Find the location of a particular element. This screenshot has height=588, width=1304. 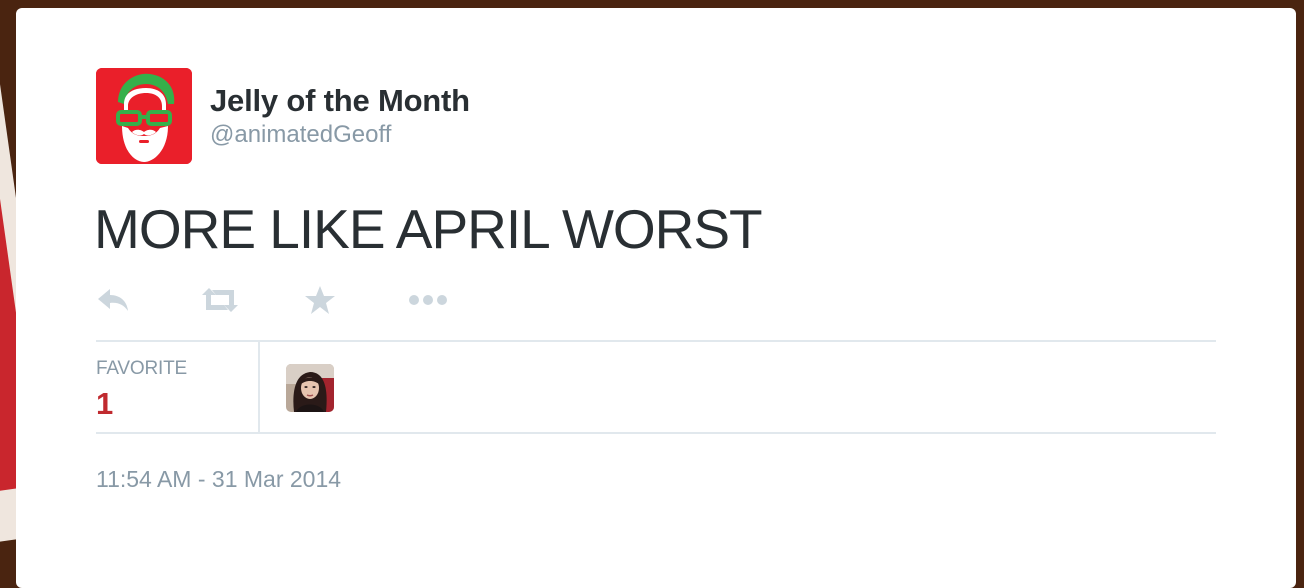

favoriter-avatar is located at coordinates (310, 388).